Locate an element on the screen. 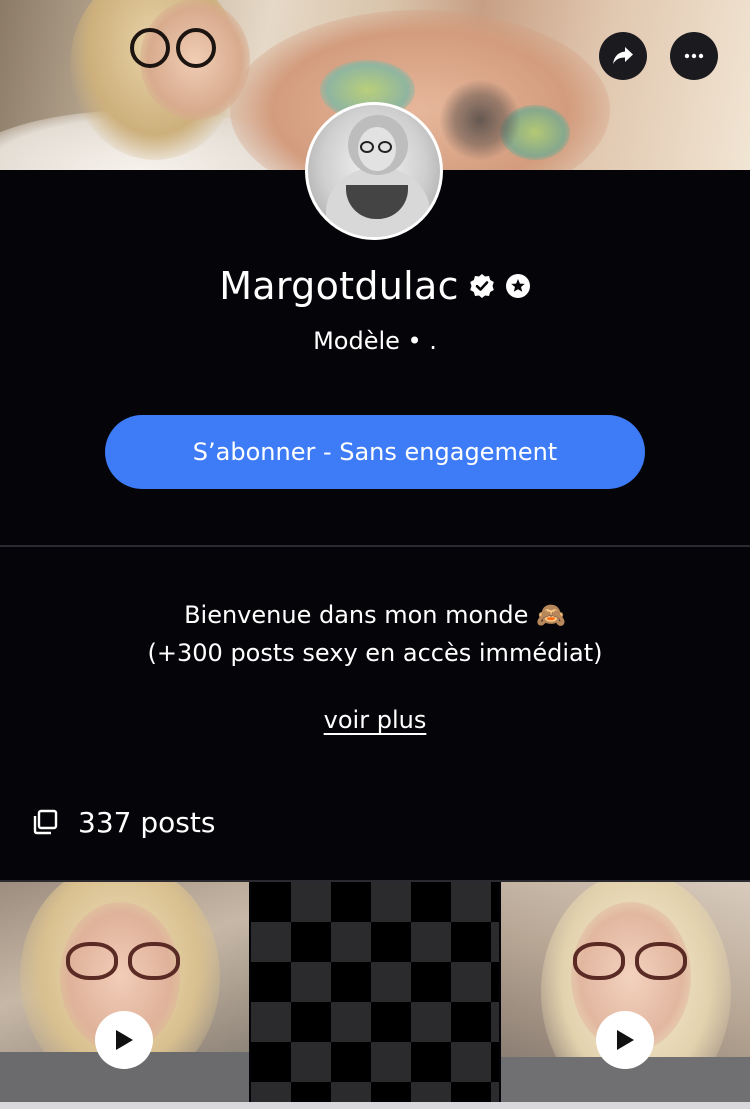  media-tile-placeholder is located at coordinates (375, 992).